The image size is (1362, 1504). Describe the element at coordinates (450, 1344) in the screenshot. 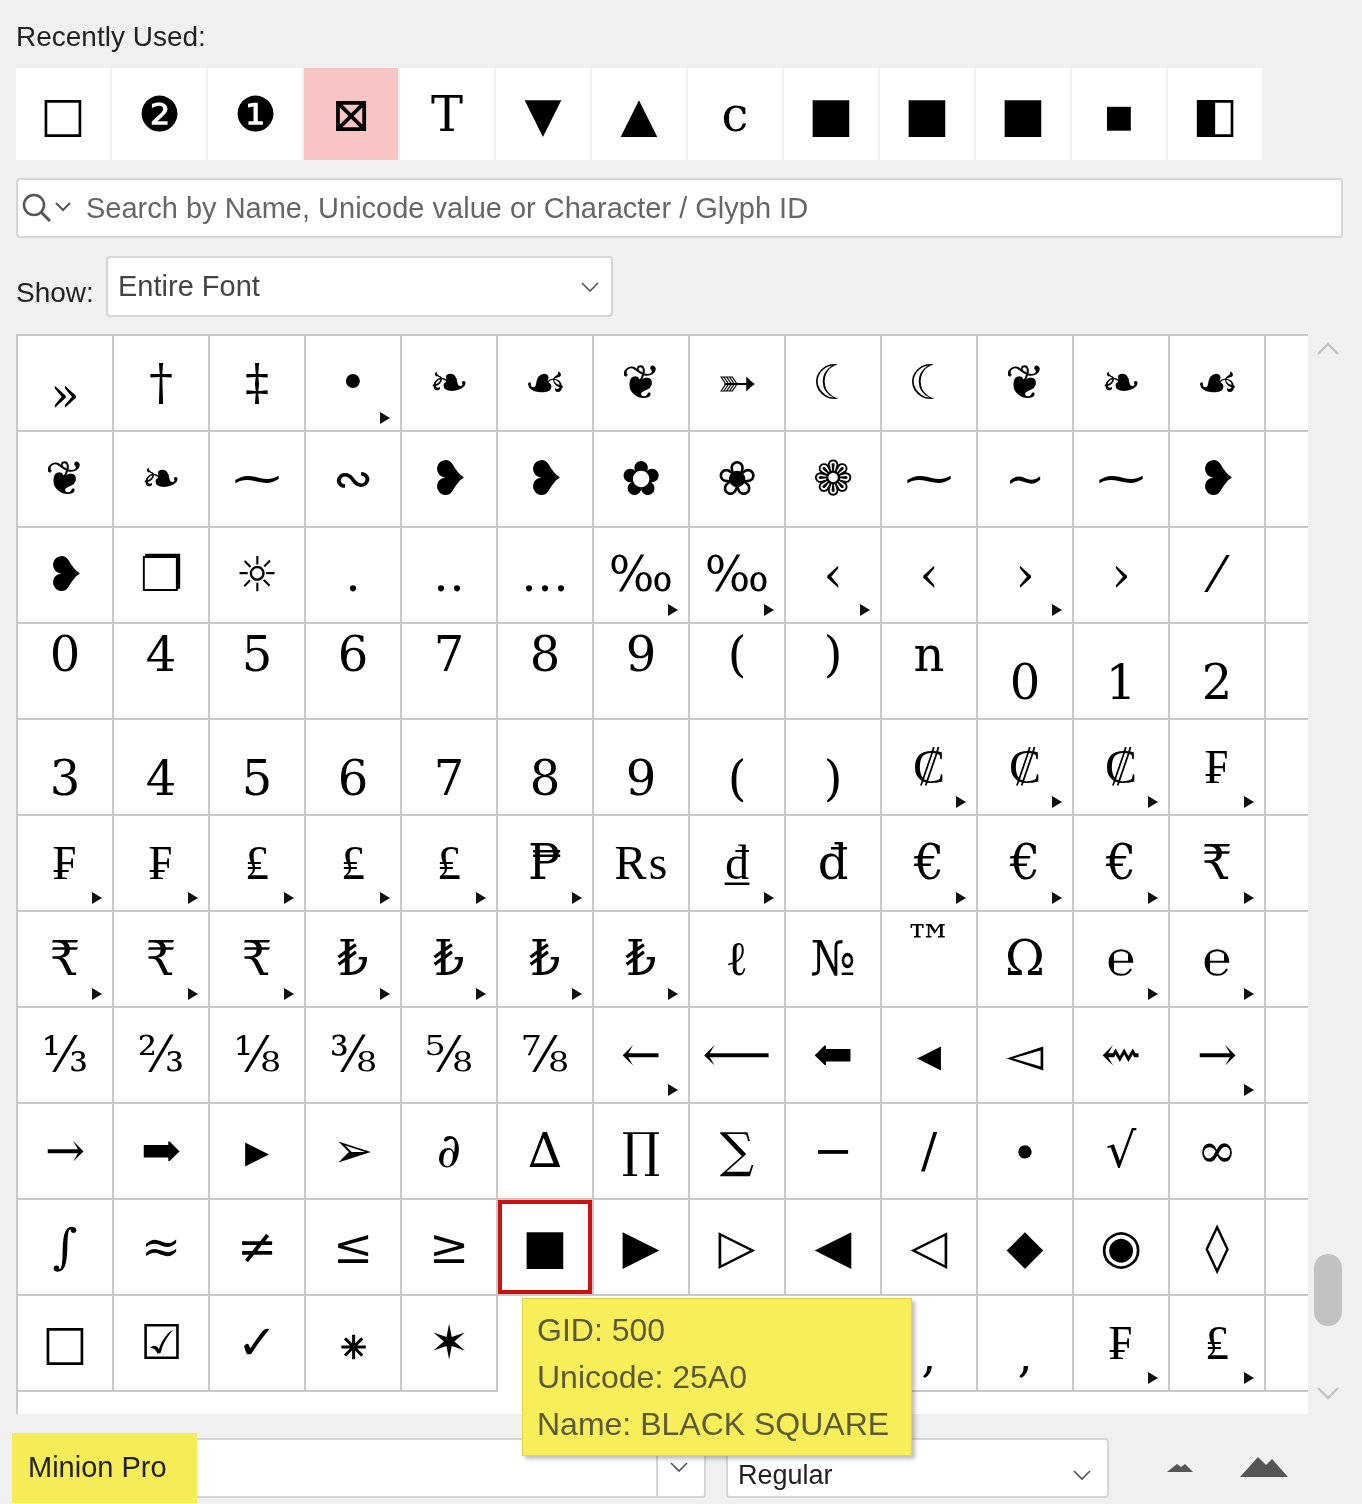

I see `glyph-cell: ✶` at that location.